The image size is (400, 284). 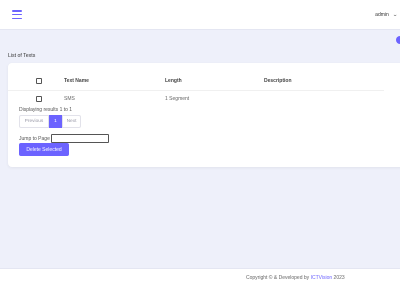 What do you see at coordinates (200, 15) in the screenshot?
I see `top-navbar: admin ⌄` at bounding box center [200, 15].